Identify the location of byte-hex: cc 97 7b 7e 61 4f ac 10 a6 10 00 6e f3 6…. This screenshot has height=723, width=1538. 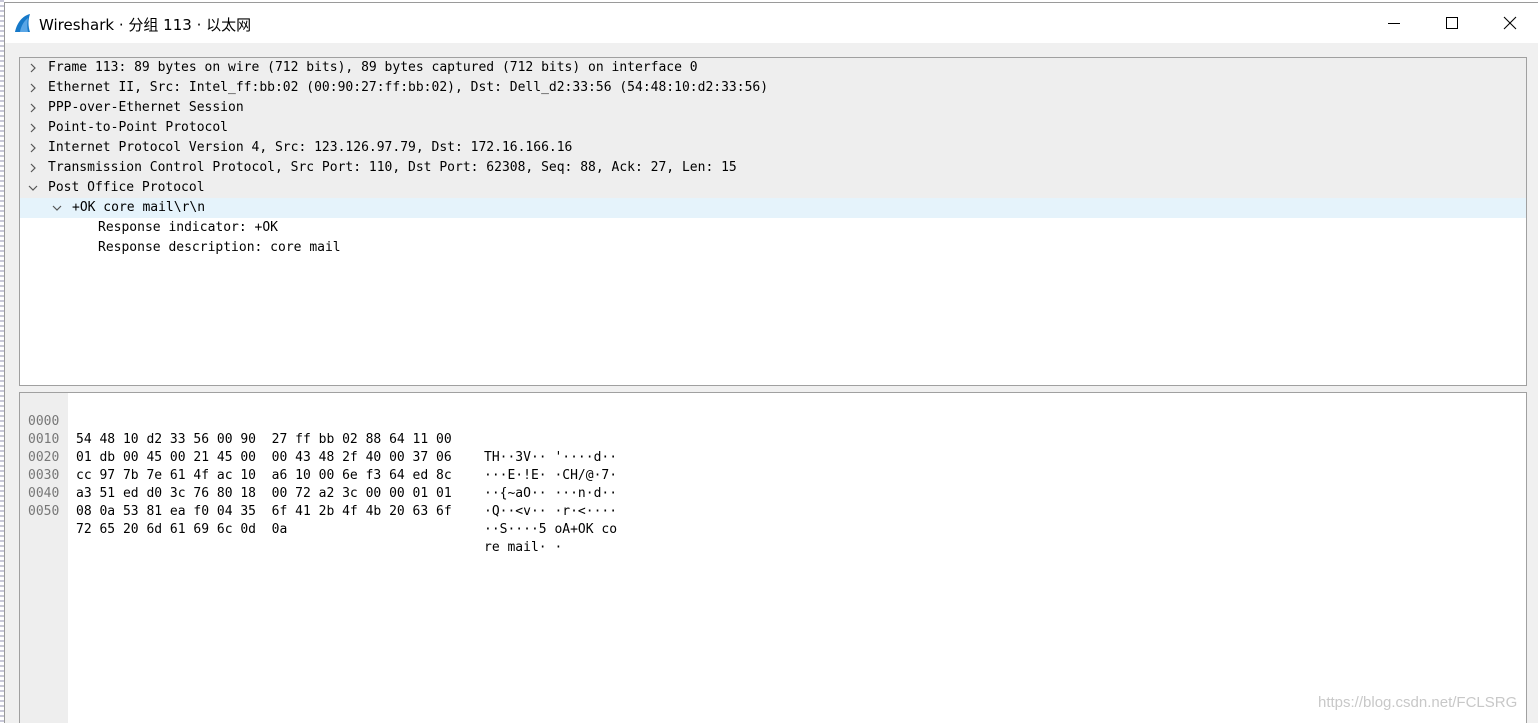
(264, 476).